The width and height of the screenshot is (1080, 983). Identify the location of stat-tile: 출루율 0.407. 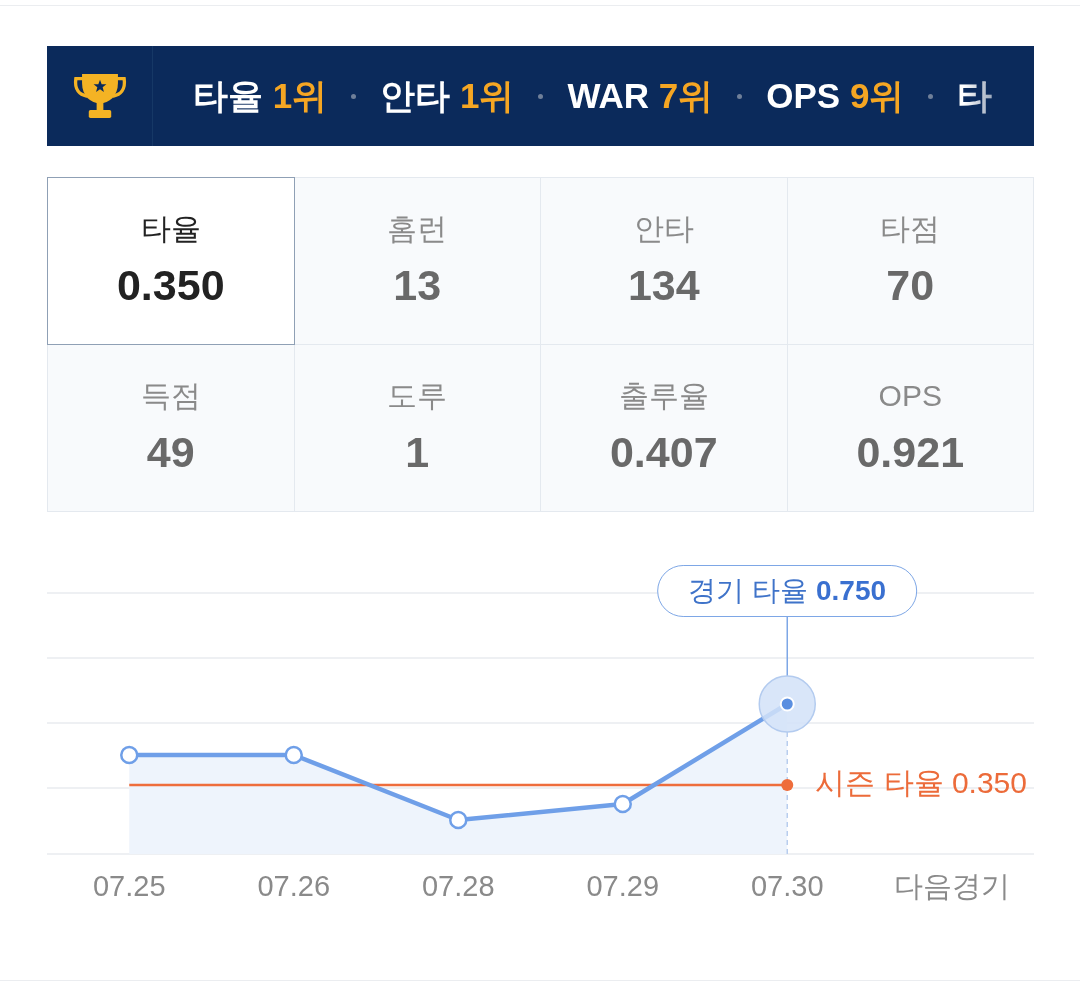
(664, 428).